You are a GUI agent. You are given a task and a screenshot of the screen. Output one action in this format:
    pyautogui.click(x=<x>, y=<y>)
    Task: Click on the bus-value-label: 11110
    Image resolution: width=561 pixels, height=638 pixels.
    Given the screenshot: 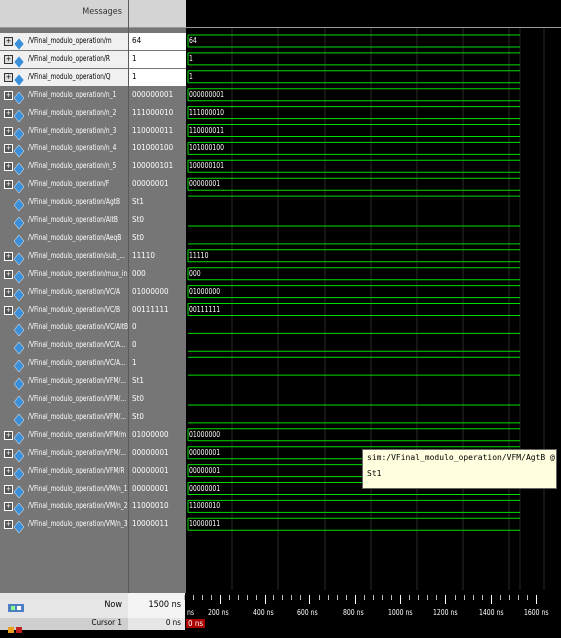 What is the action you would take?
    pyautogui.click(x=199, y=255)
    